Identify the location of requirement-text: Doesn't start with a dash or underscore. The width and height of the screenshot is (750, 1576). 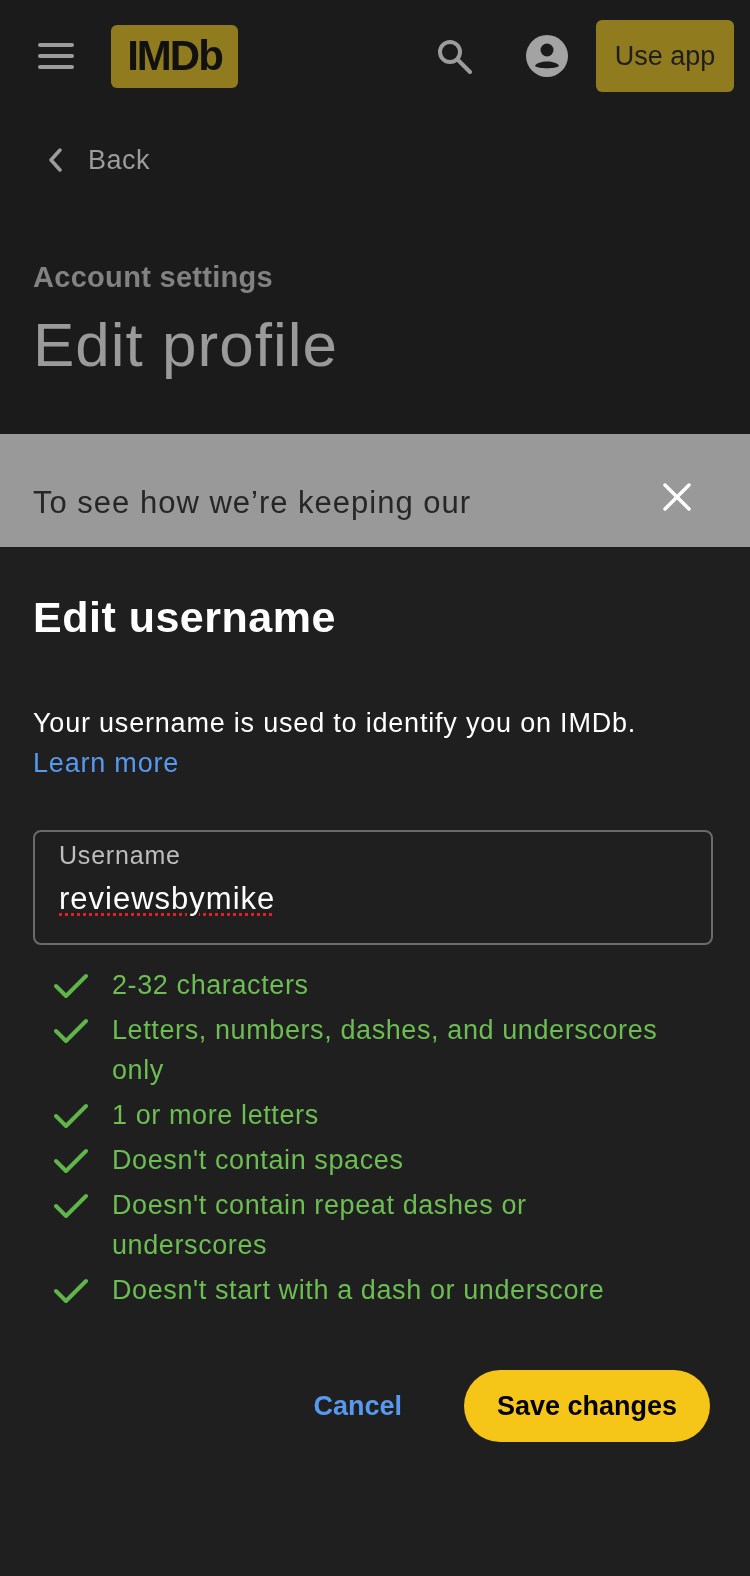
(359, 1290).